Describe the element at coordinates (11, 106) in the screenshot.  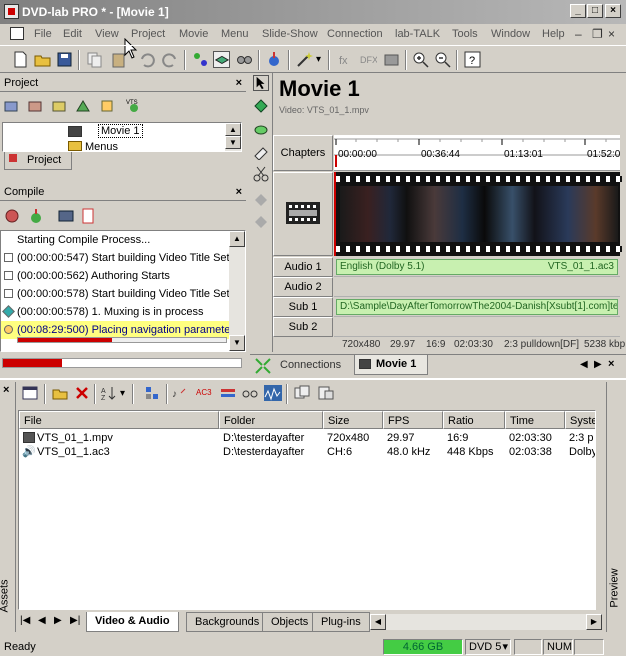
I see `add-movie-icon` at that location.